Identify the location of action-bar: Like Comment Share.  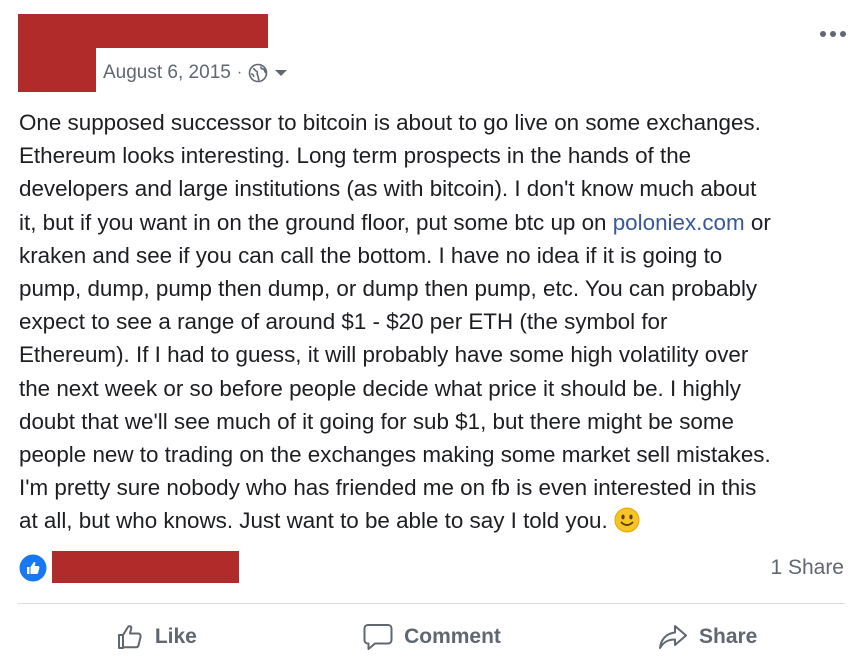
(431, 637).